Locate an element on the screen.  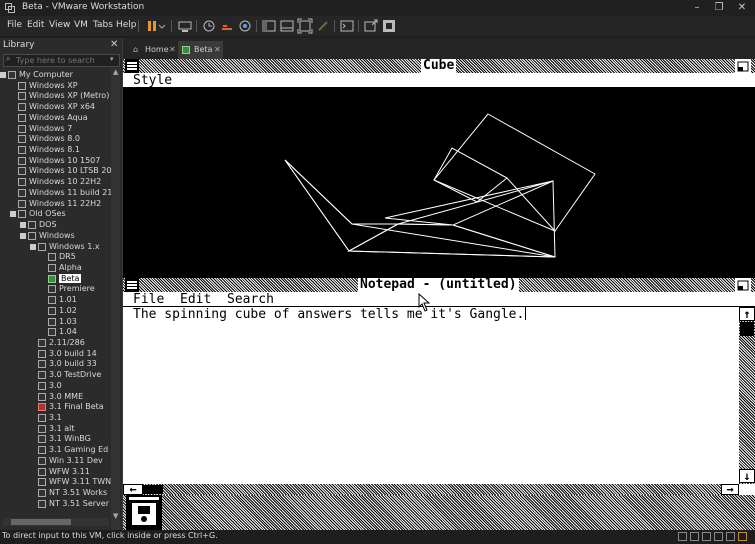
tree-item: 3.1 WinBG is located at coordinates (64, 439).